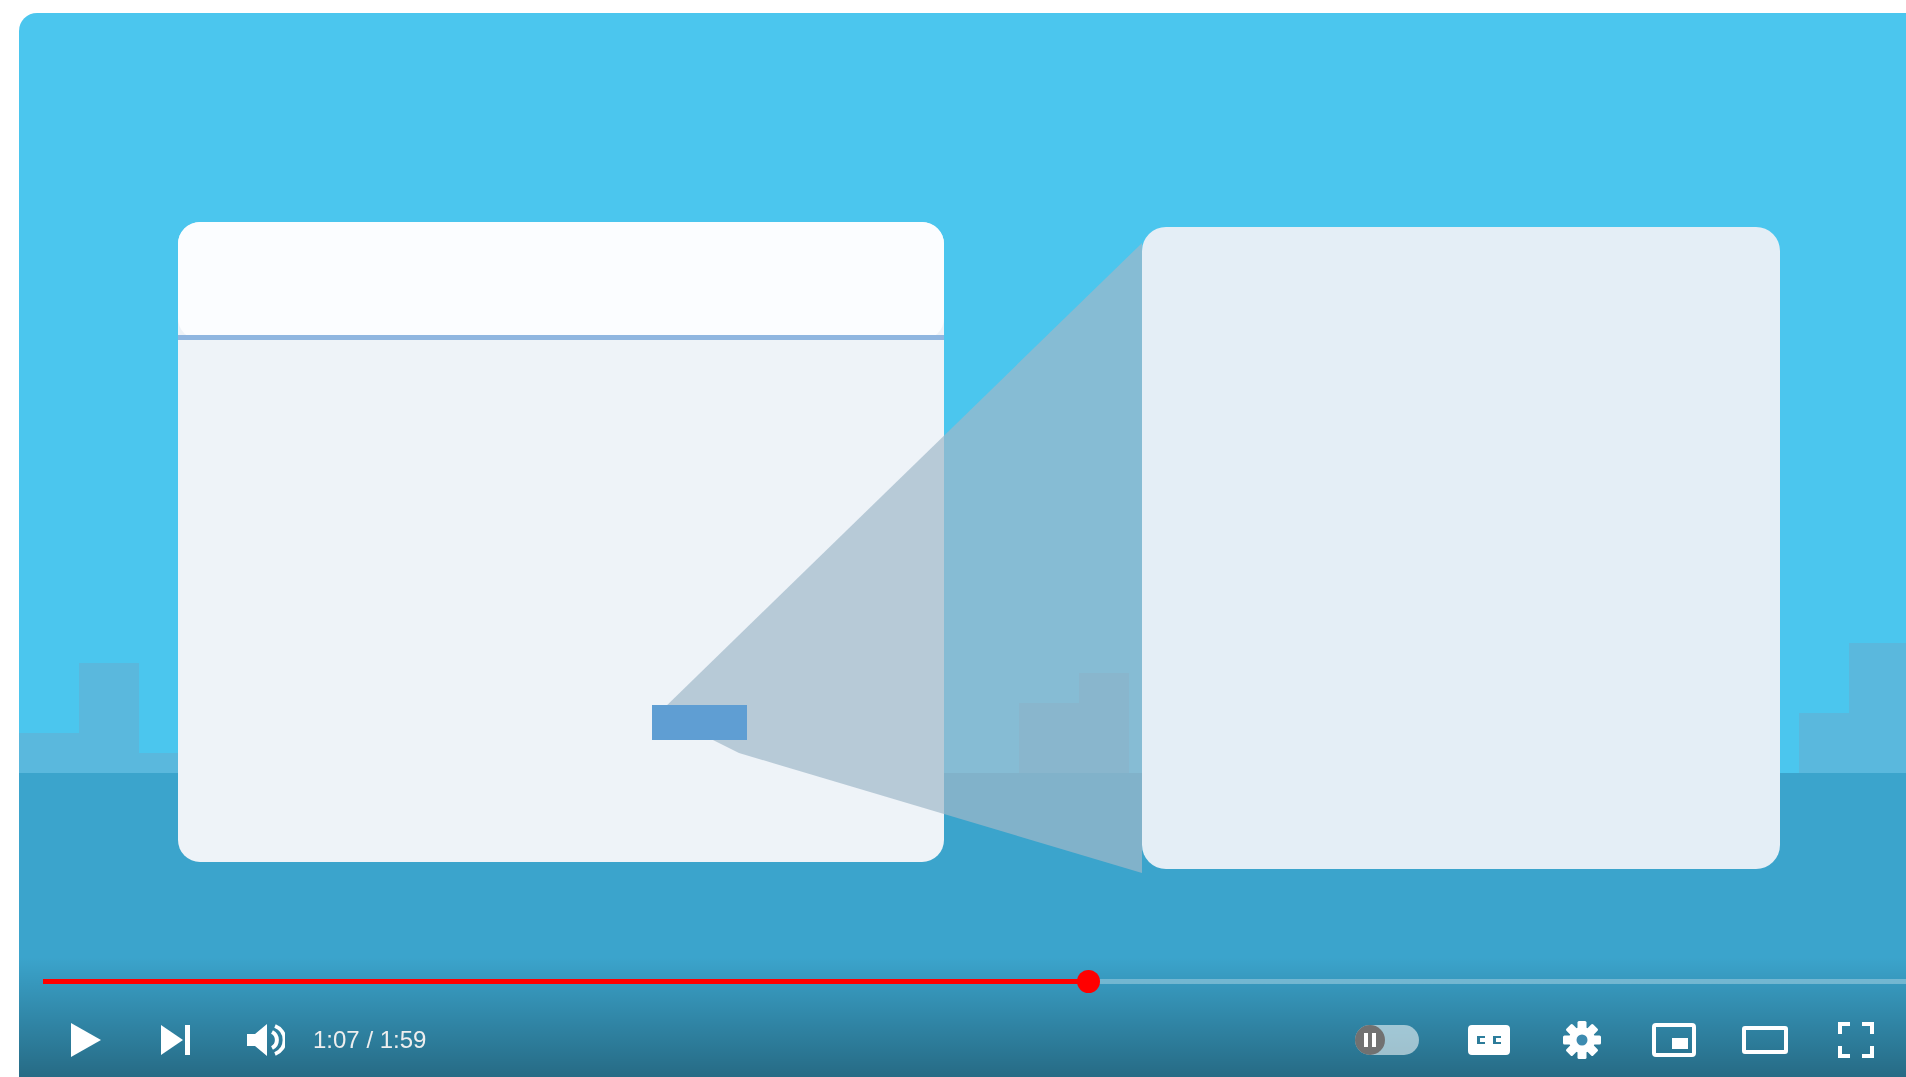 This screenshot has height=1077, width=1906. What do you see at coordinates (176, 1040) in the screenshot?
I see `next-icon` at bounding box center [176, 1040].